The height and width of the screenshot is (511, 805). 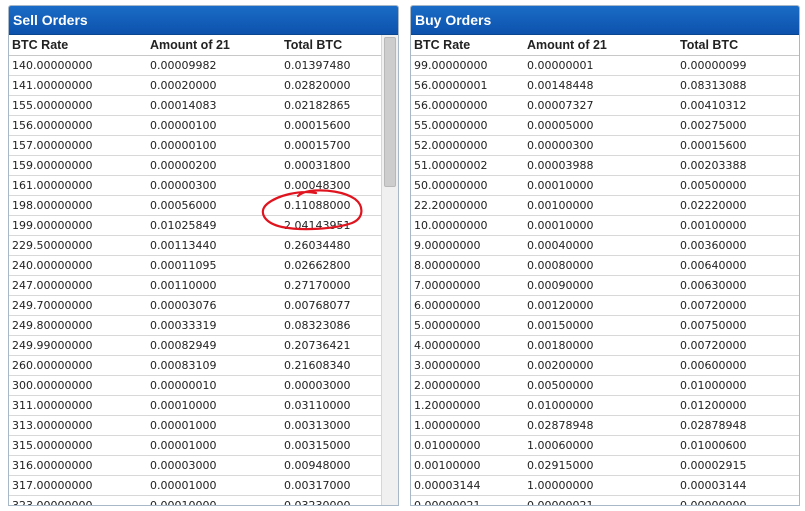 What do you see at coordinates (183, 105) in the screenshot?
I see `cell-amount: 0.00014083` at bounding box center [183, 105].